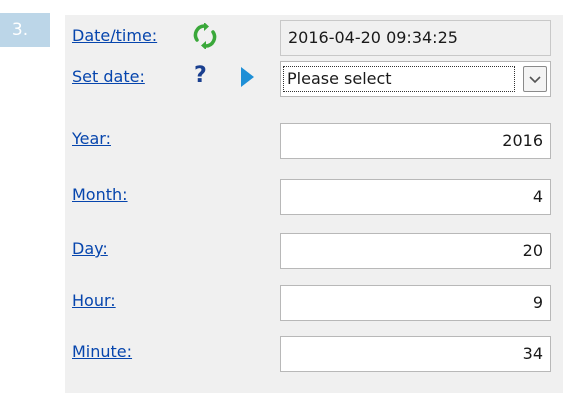  I want to click on hour-label: Hour:, so click(94, 301).